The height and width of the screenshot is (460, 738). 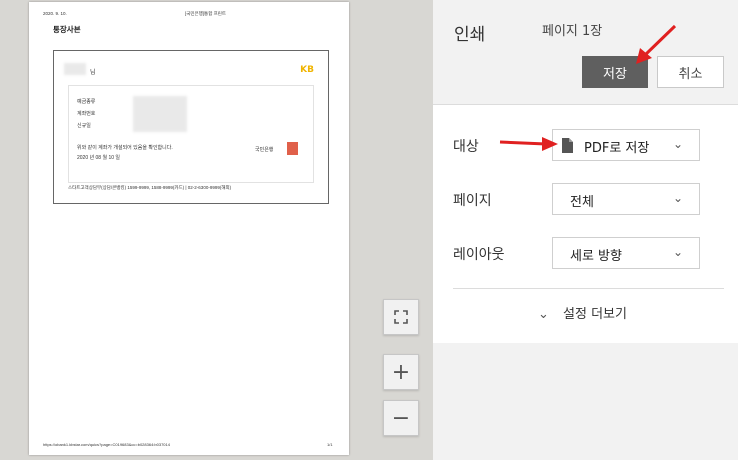 I want to click on document-title: 통장사본, so click(x=67, y=29).